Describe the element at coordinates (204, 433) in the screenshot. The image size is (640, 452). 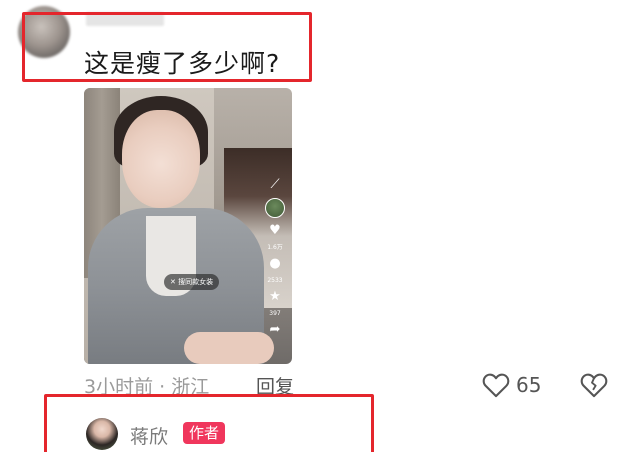
I see `author-badge: 作者` at that location.